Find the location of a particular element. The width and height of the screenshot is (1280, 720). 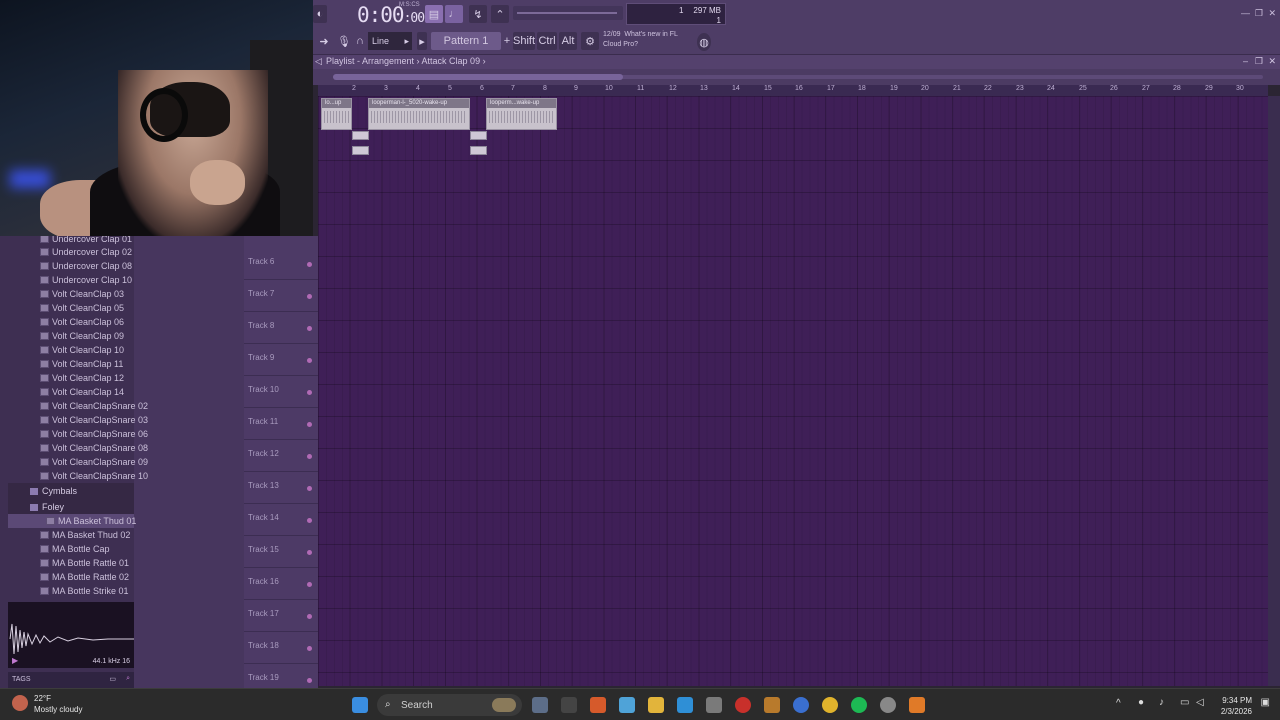

snap-select: Line ▸ is located at coordinates (390, 41).